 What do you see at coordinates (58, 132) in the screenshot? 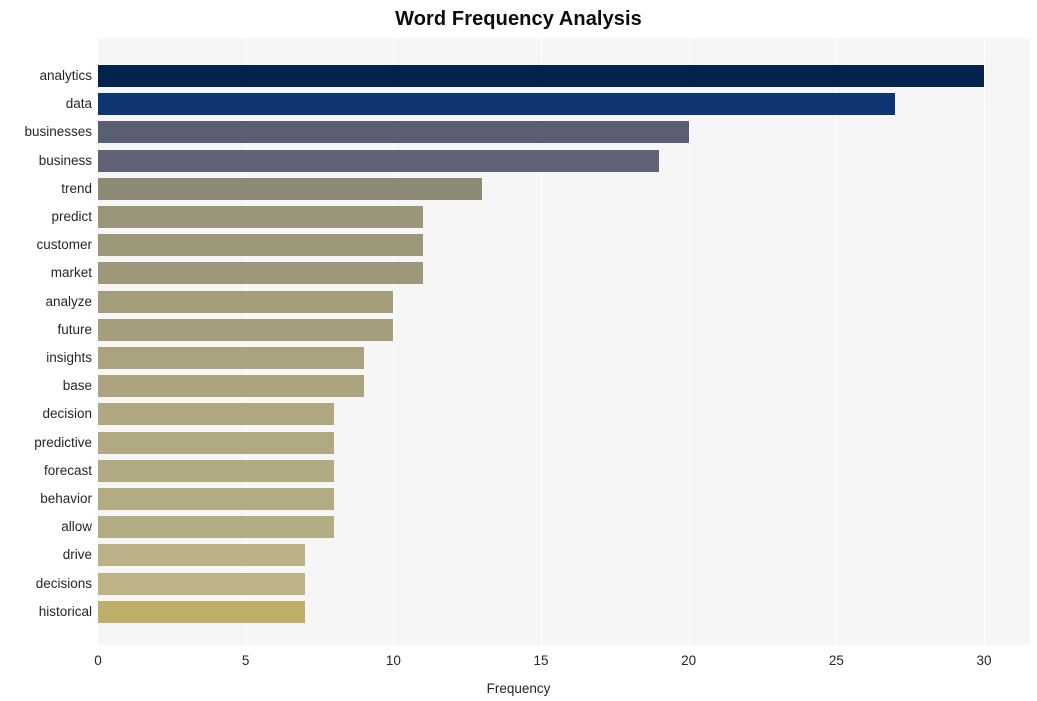
I see `y-tick-label-businesses: businesses` at bounding box center [58, 132].